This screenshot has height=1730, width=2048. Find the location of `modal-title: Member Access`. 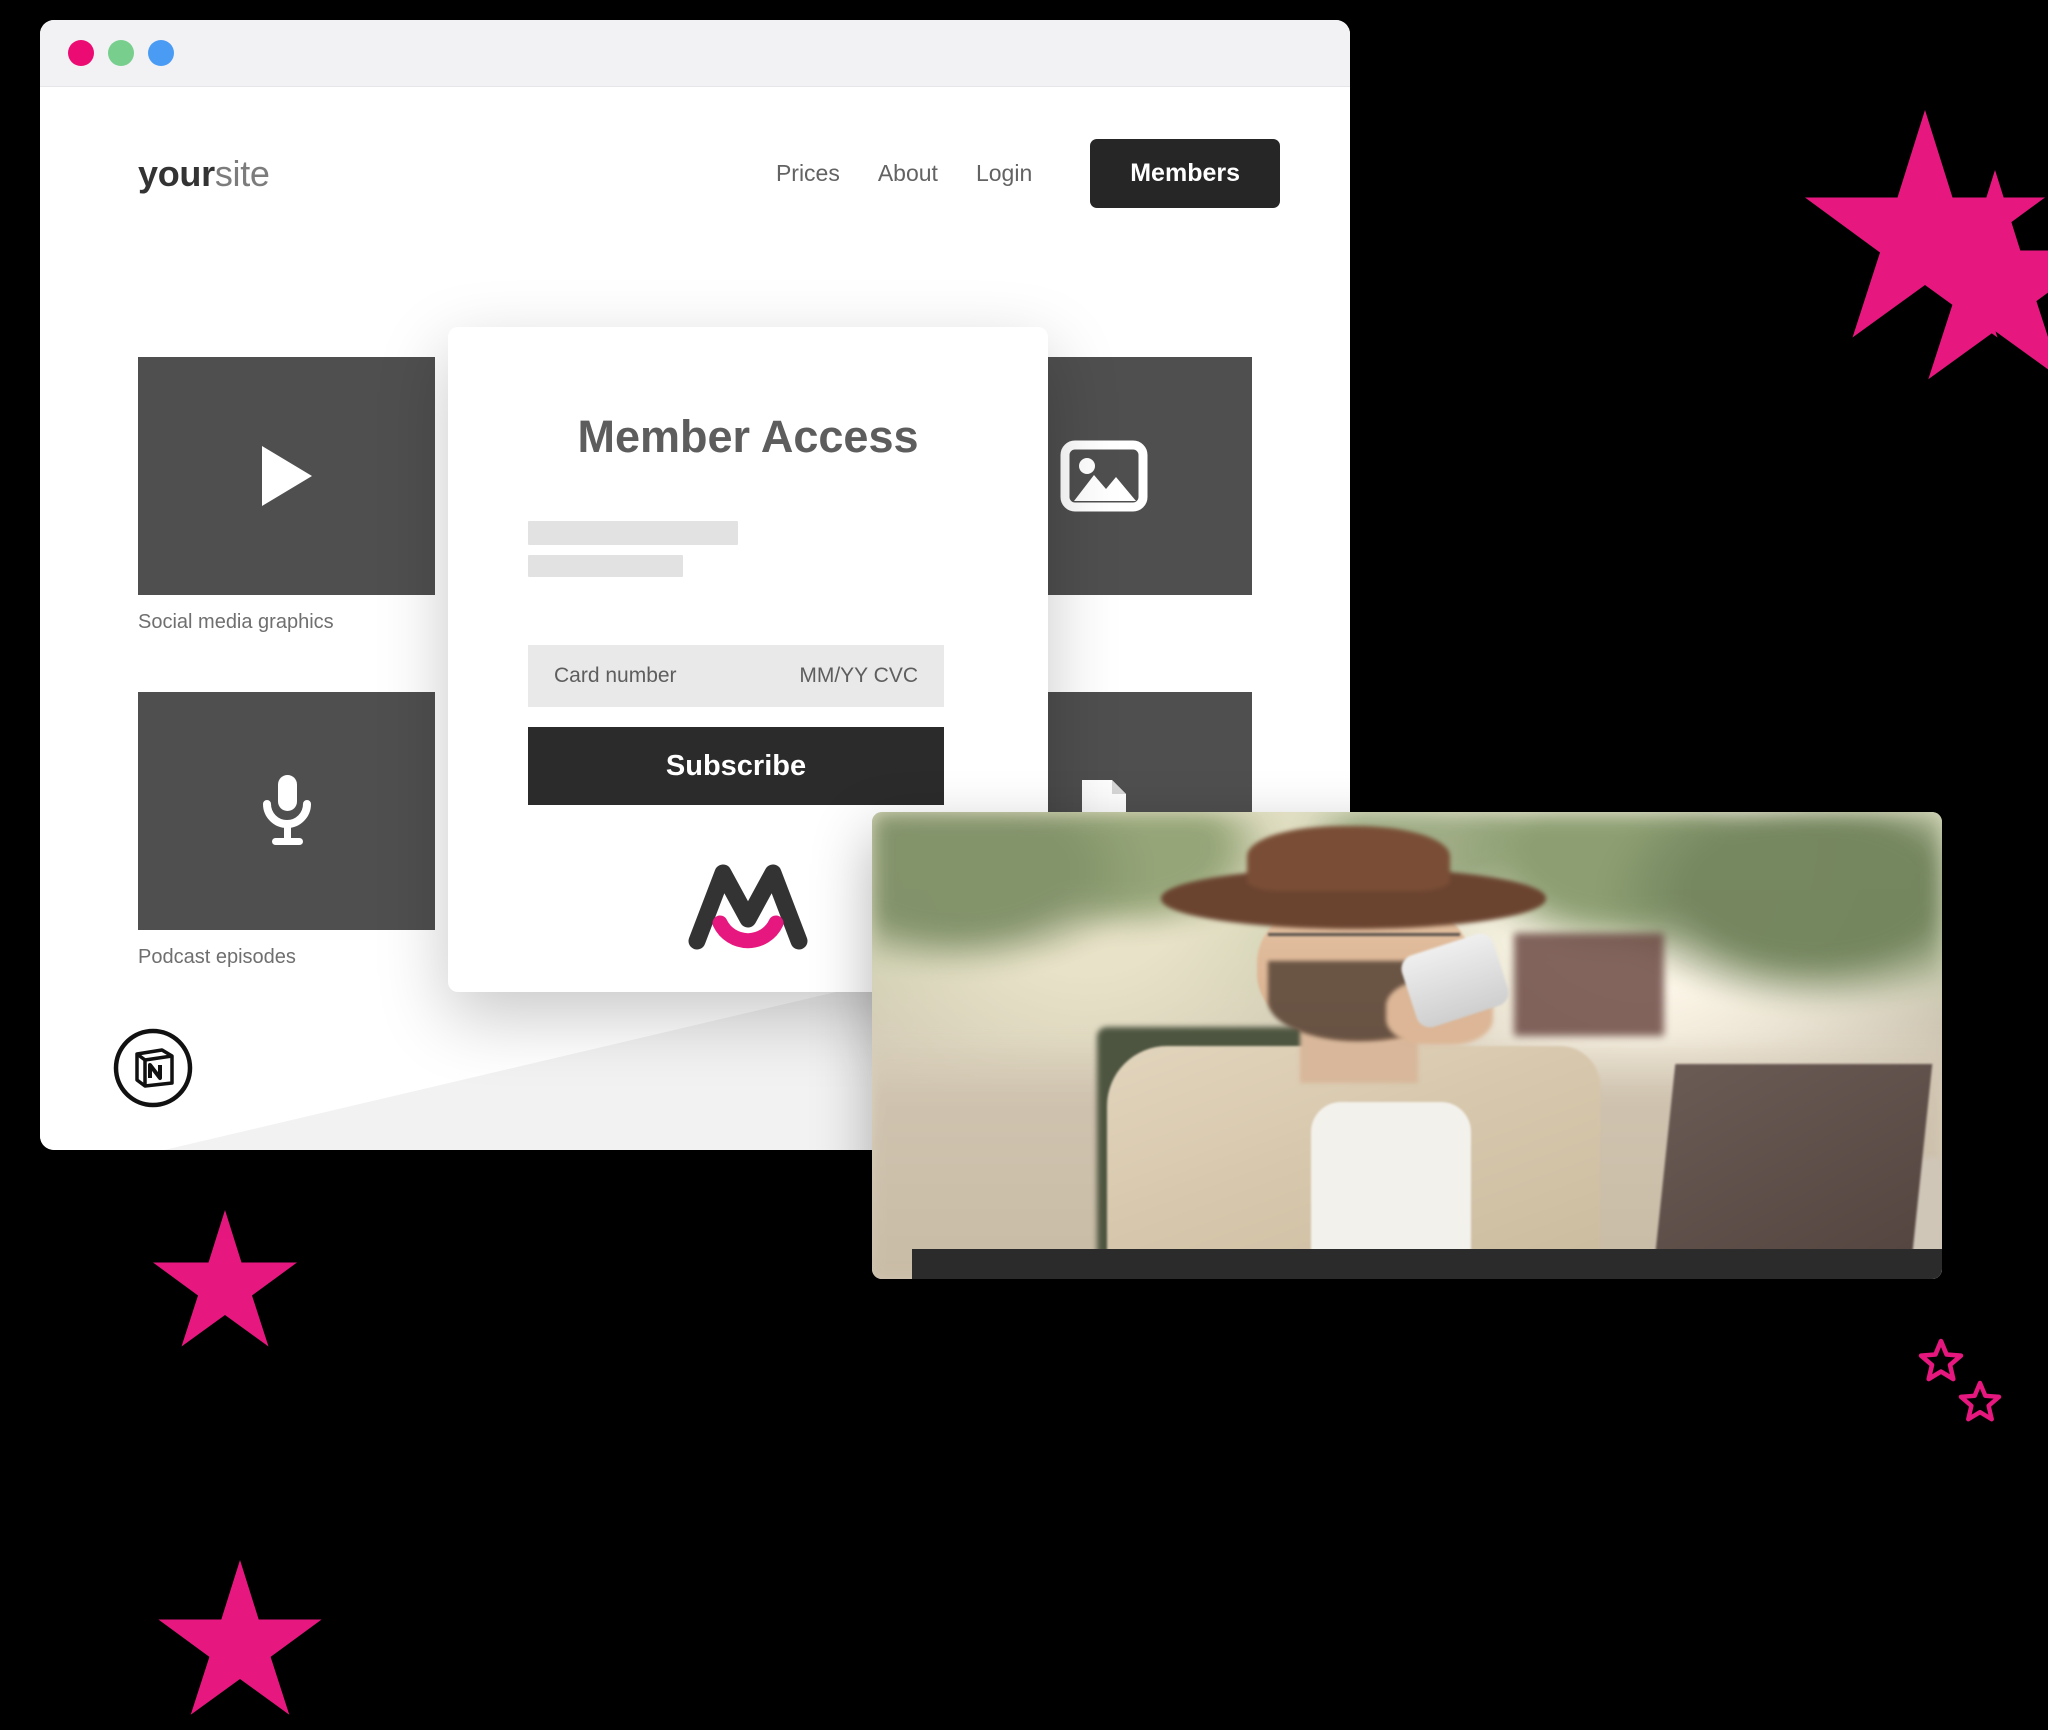

modal-title: Member Access is located at coordinates (748, 436).